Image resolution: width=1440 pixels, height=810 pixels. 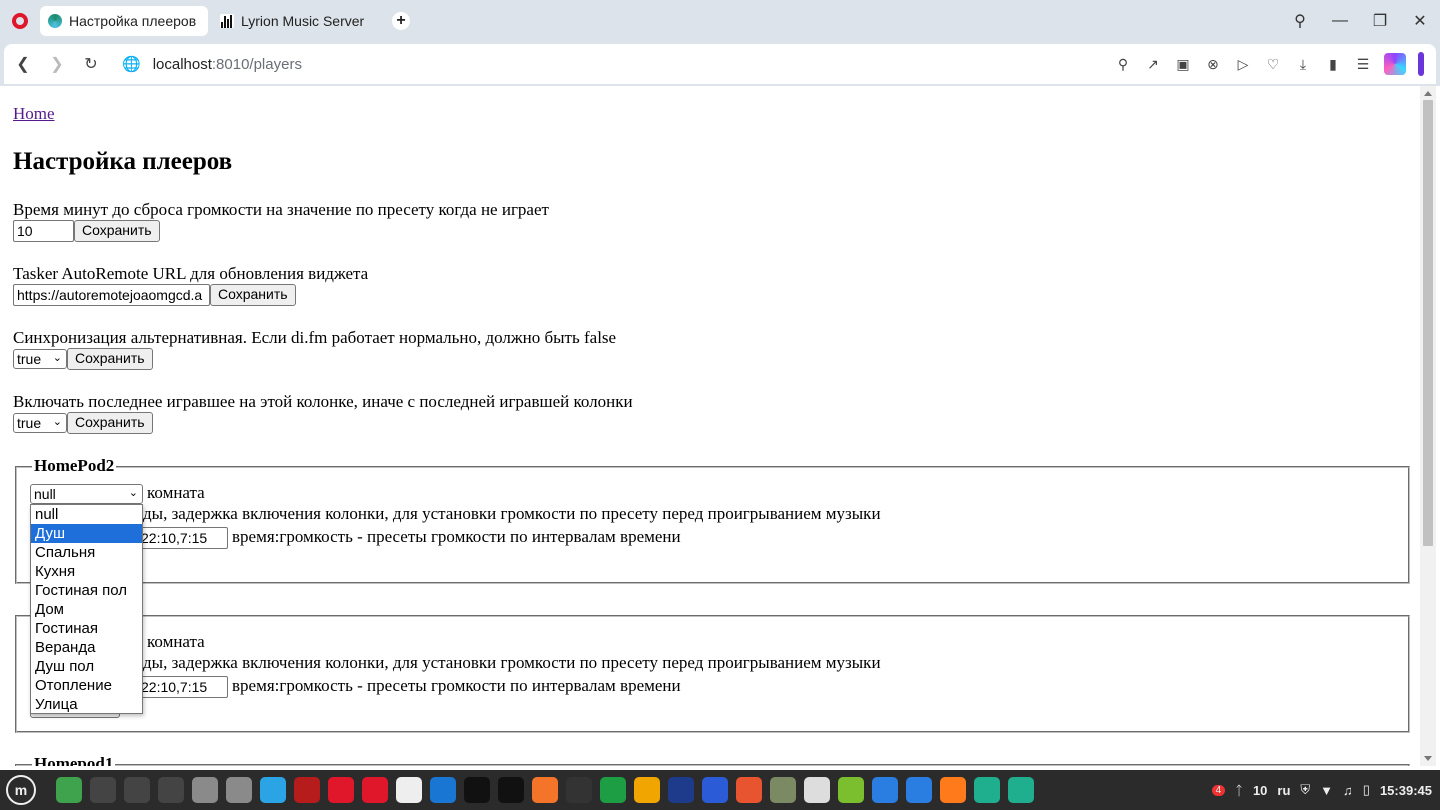 What do you see at coordinates (123, 161) in the screenshot?
I see `page-title: Настройка плееров` at bounding box center [123, 161].